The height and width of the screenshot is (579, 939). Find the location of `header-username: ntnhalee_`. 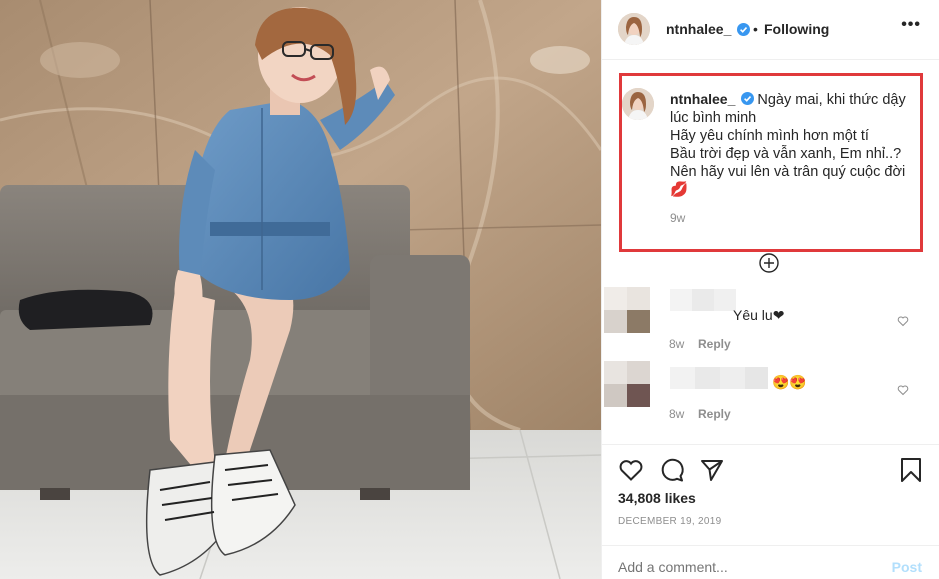

header-username: ntnhalee_ is located at coordinates (698, 29).